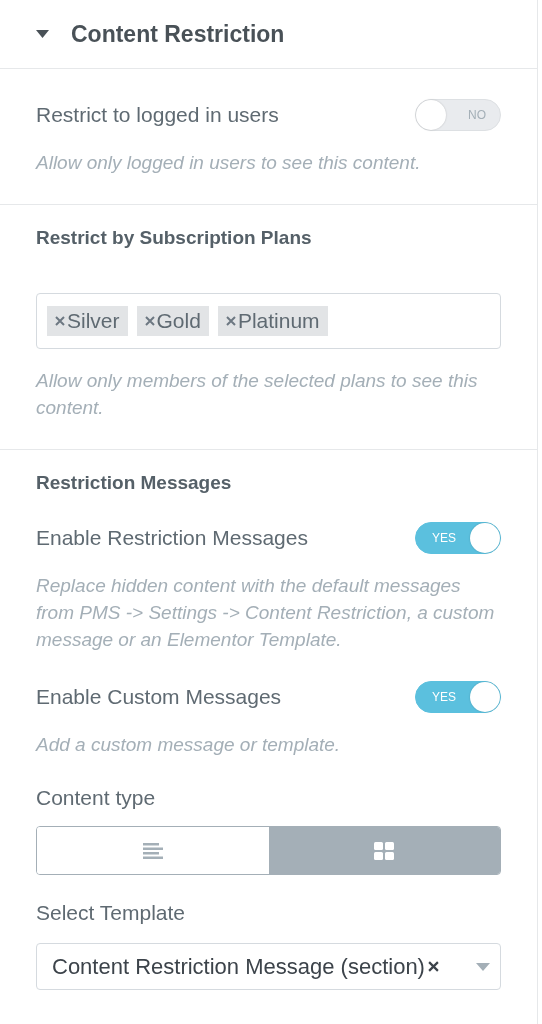  I want to click on panel-title: Content Restriction, so click(178, 34).